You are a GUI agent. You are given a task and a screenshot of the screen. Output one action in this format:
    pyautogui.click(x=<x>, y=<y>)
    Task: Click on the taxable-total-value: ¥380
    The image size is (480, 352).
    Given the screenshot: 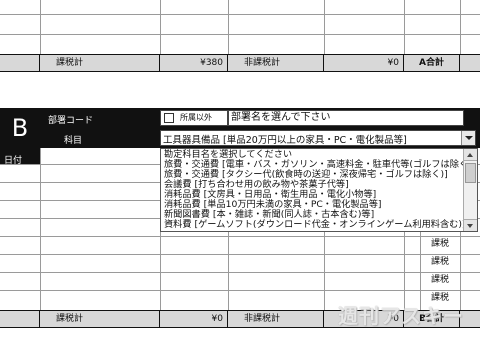 What is the action you would take?
    pyautogui.click(x=194, y=63)
    